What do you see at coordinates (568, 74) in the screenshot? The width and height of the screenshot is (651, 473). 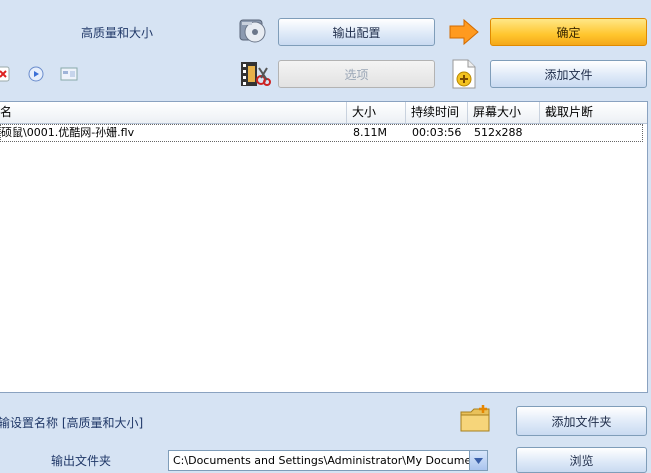 I see `add-file-button: 添加文件` at bounding box center [568, 74].